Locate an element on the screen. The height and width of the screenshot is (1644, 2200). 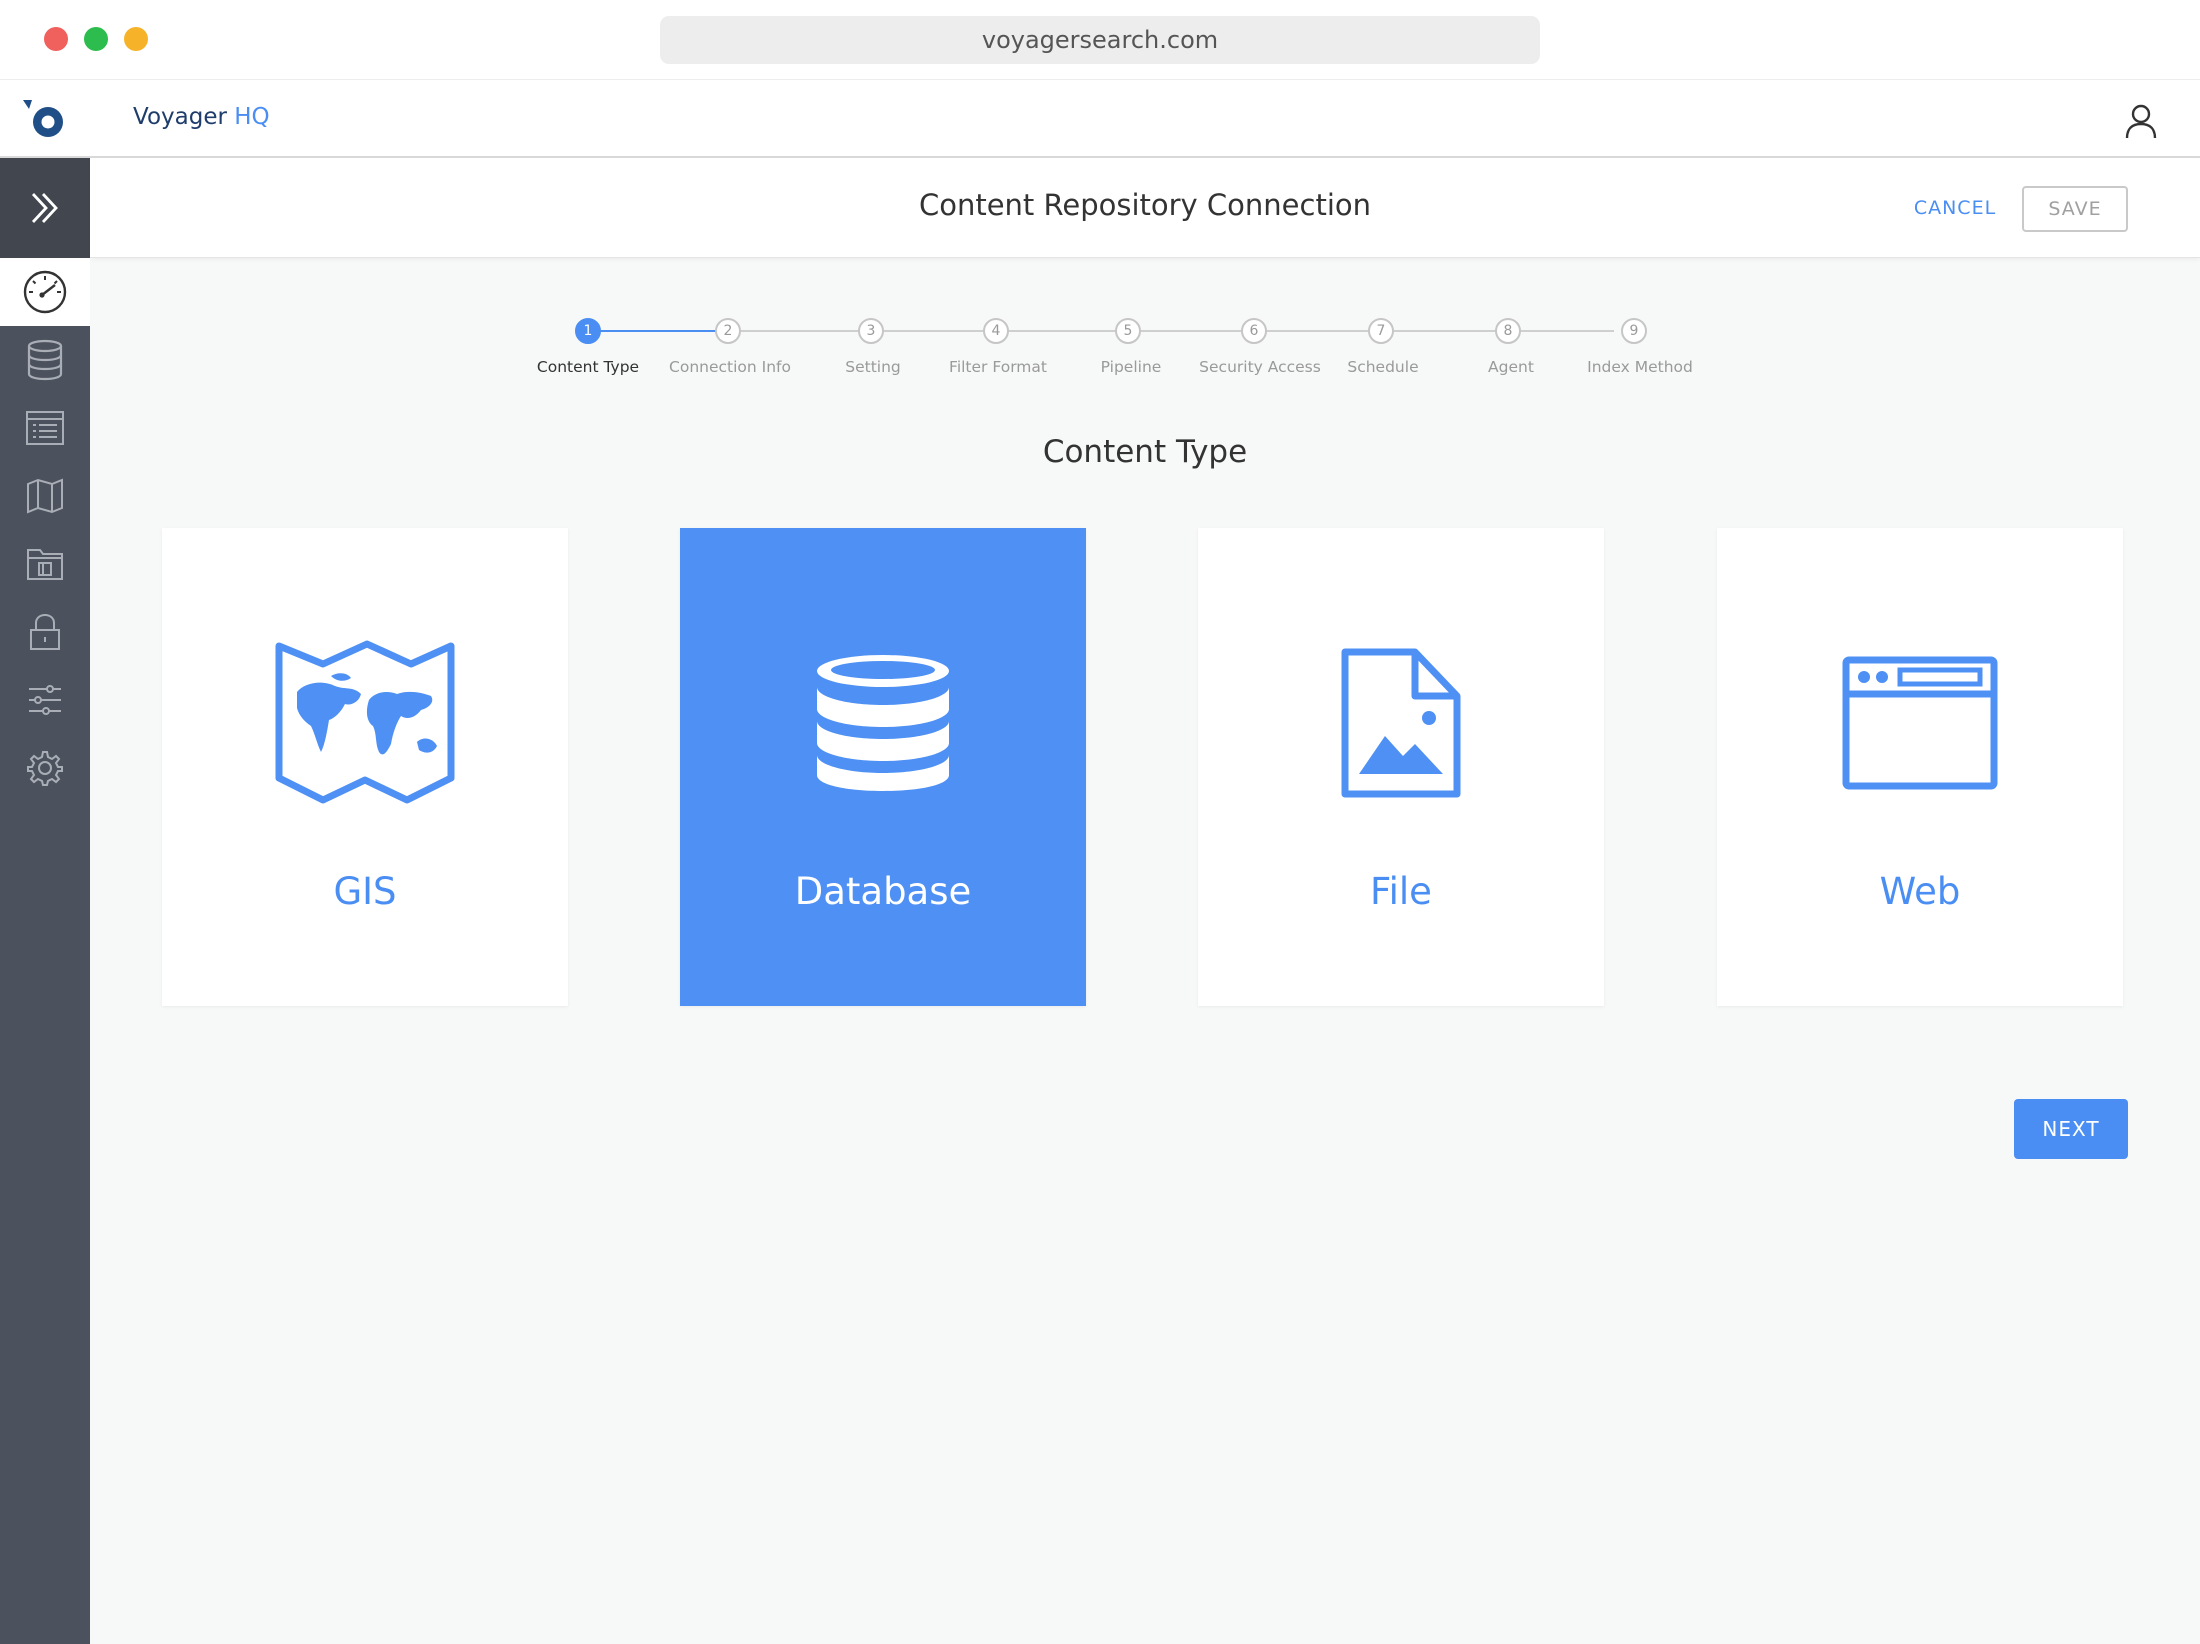
section-title: Content Type is located at coordinates (1145, 452).